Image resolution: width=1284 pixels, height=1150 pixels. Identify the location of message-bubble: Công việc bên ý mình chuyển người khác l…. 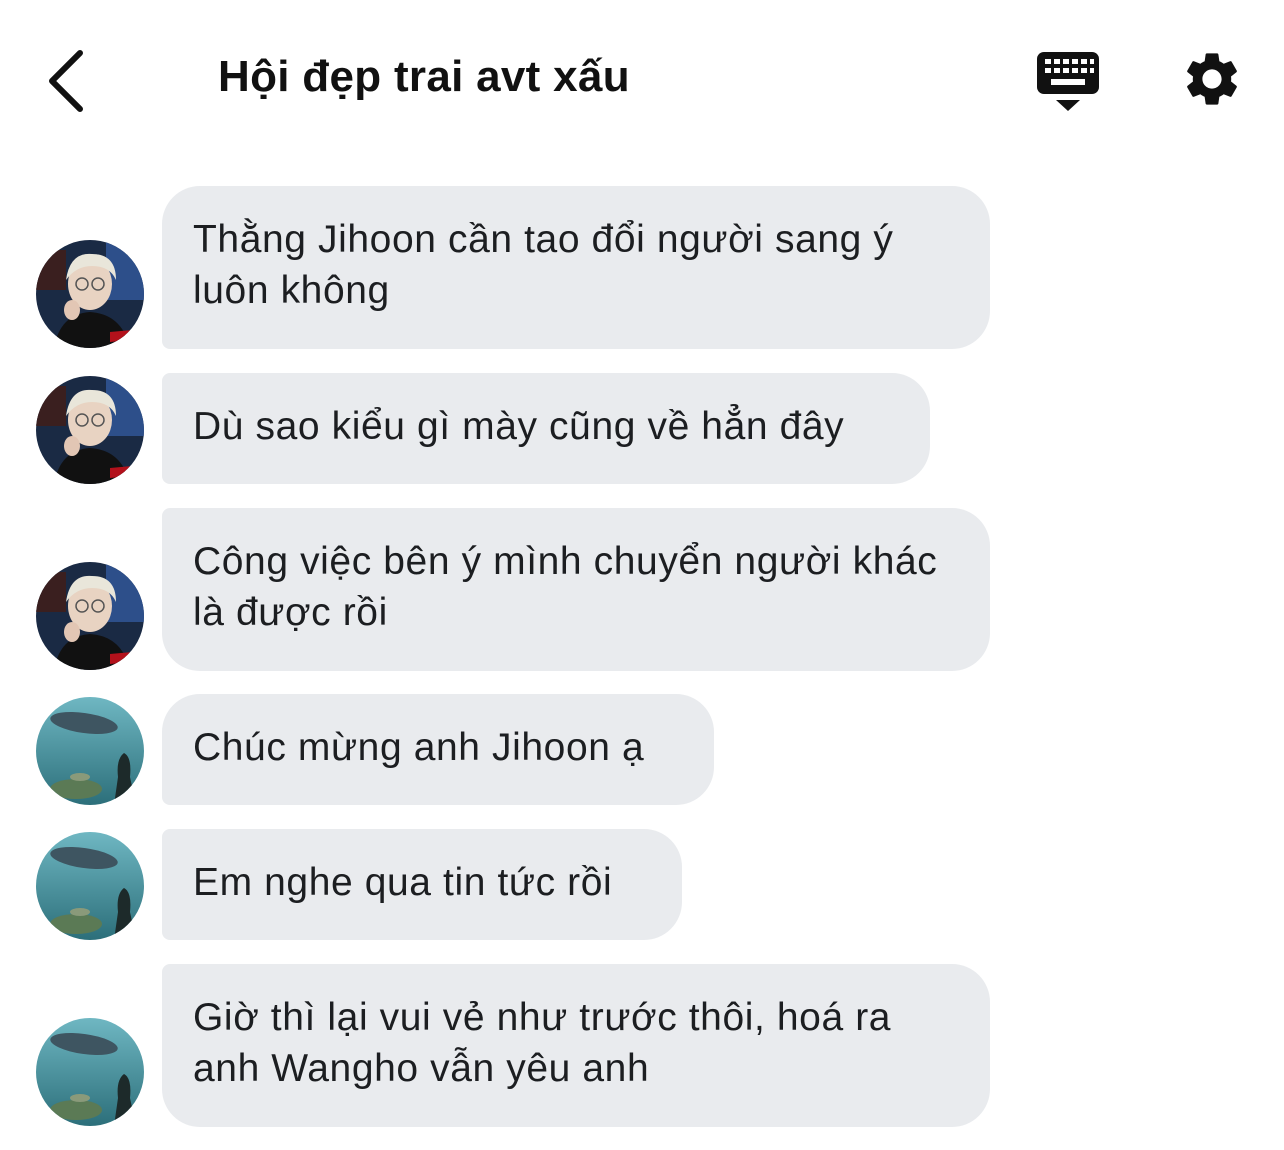
(576, 589).